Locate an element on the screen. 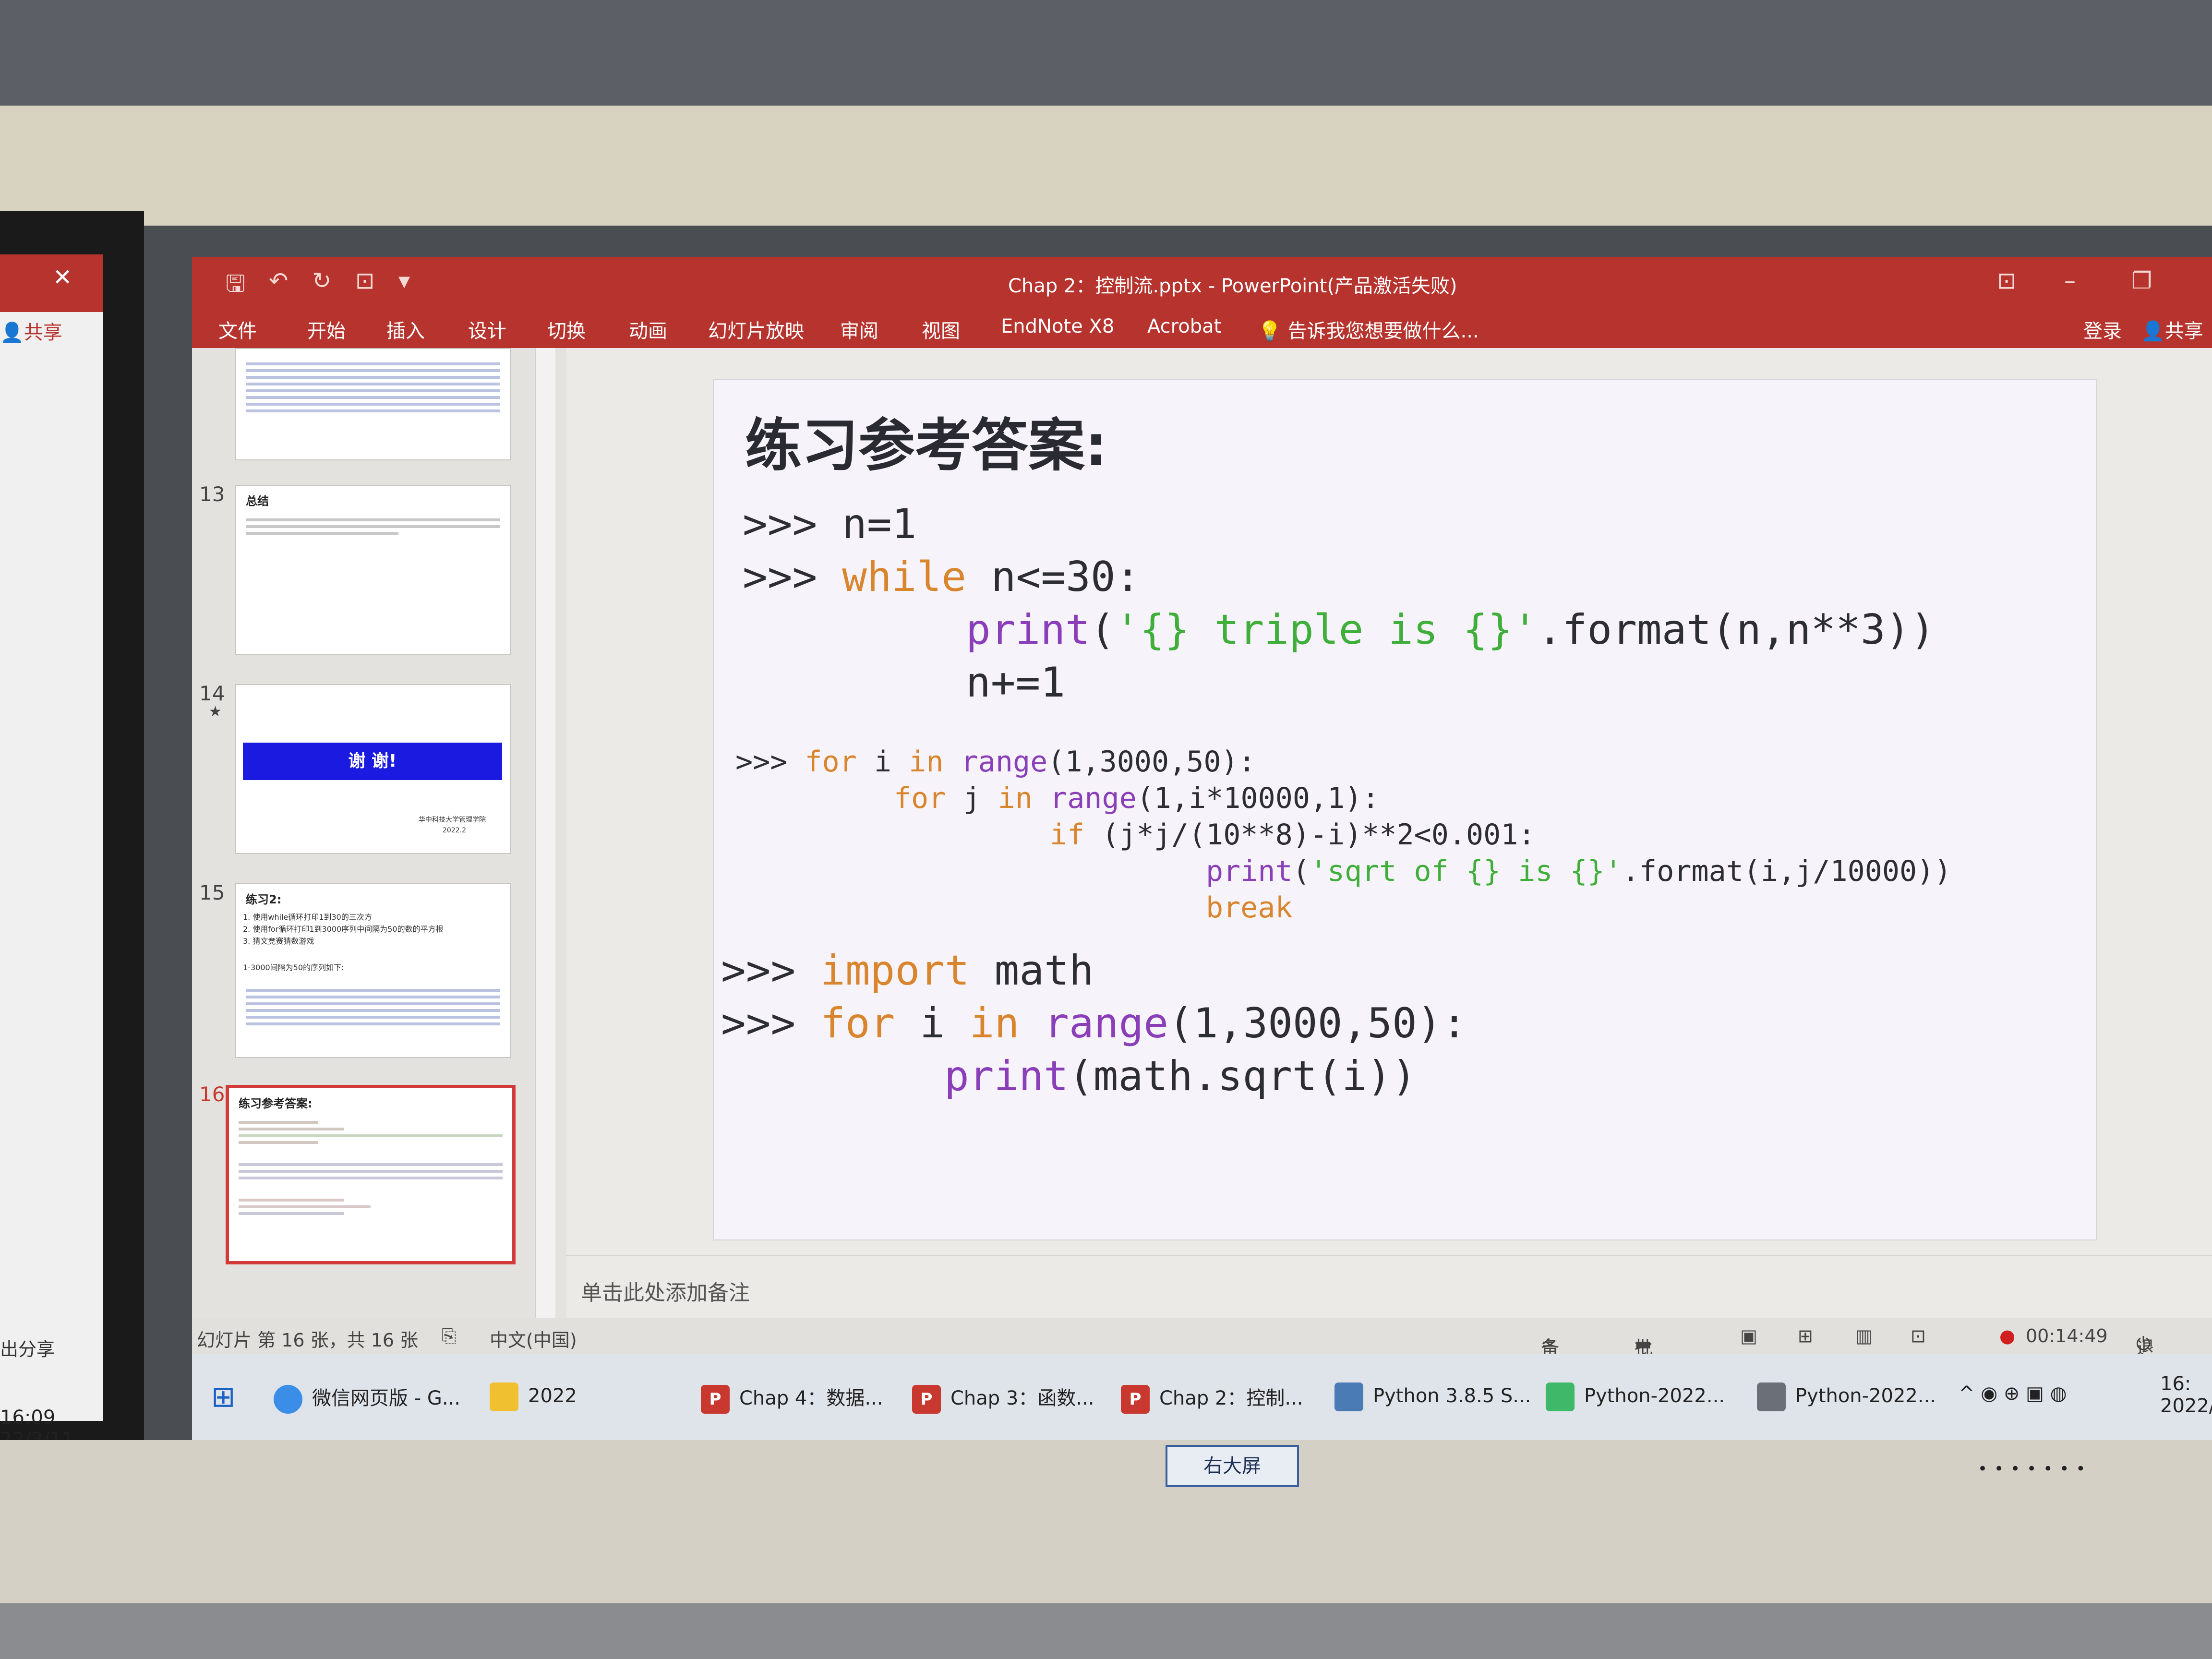 Image resolution: width=2212 pixels, height=1659 pixels. slide-title: 练习参考答案: is located at coordinates (926, 445).